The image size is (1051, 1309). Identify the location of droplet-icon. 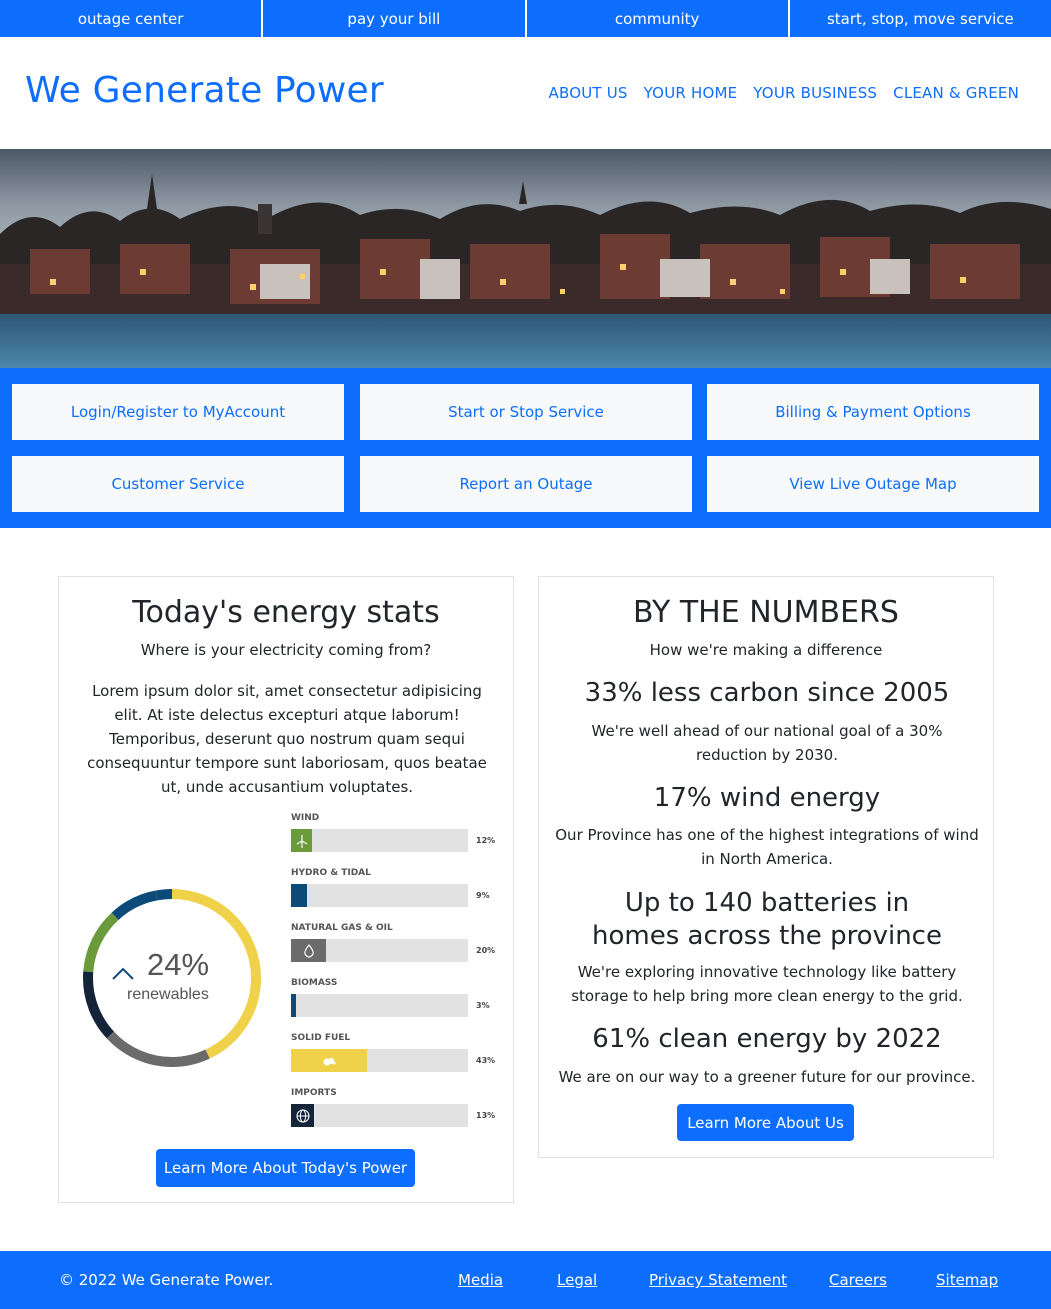
(309, 950).